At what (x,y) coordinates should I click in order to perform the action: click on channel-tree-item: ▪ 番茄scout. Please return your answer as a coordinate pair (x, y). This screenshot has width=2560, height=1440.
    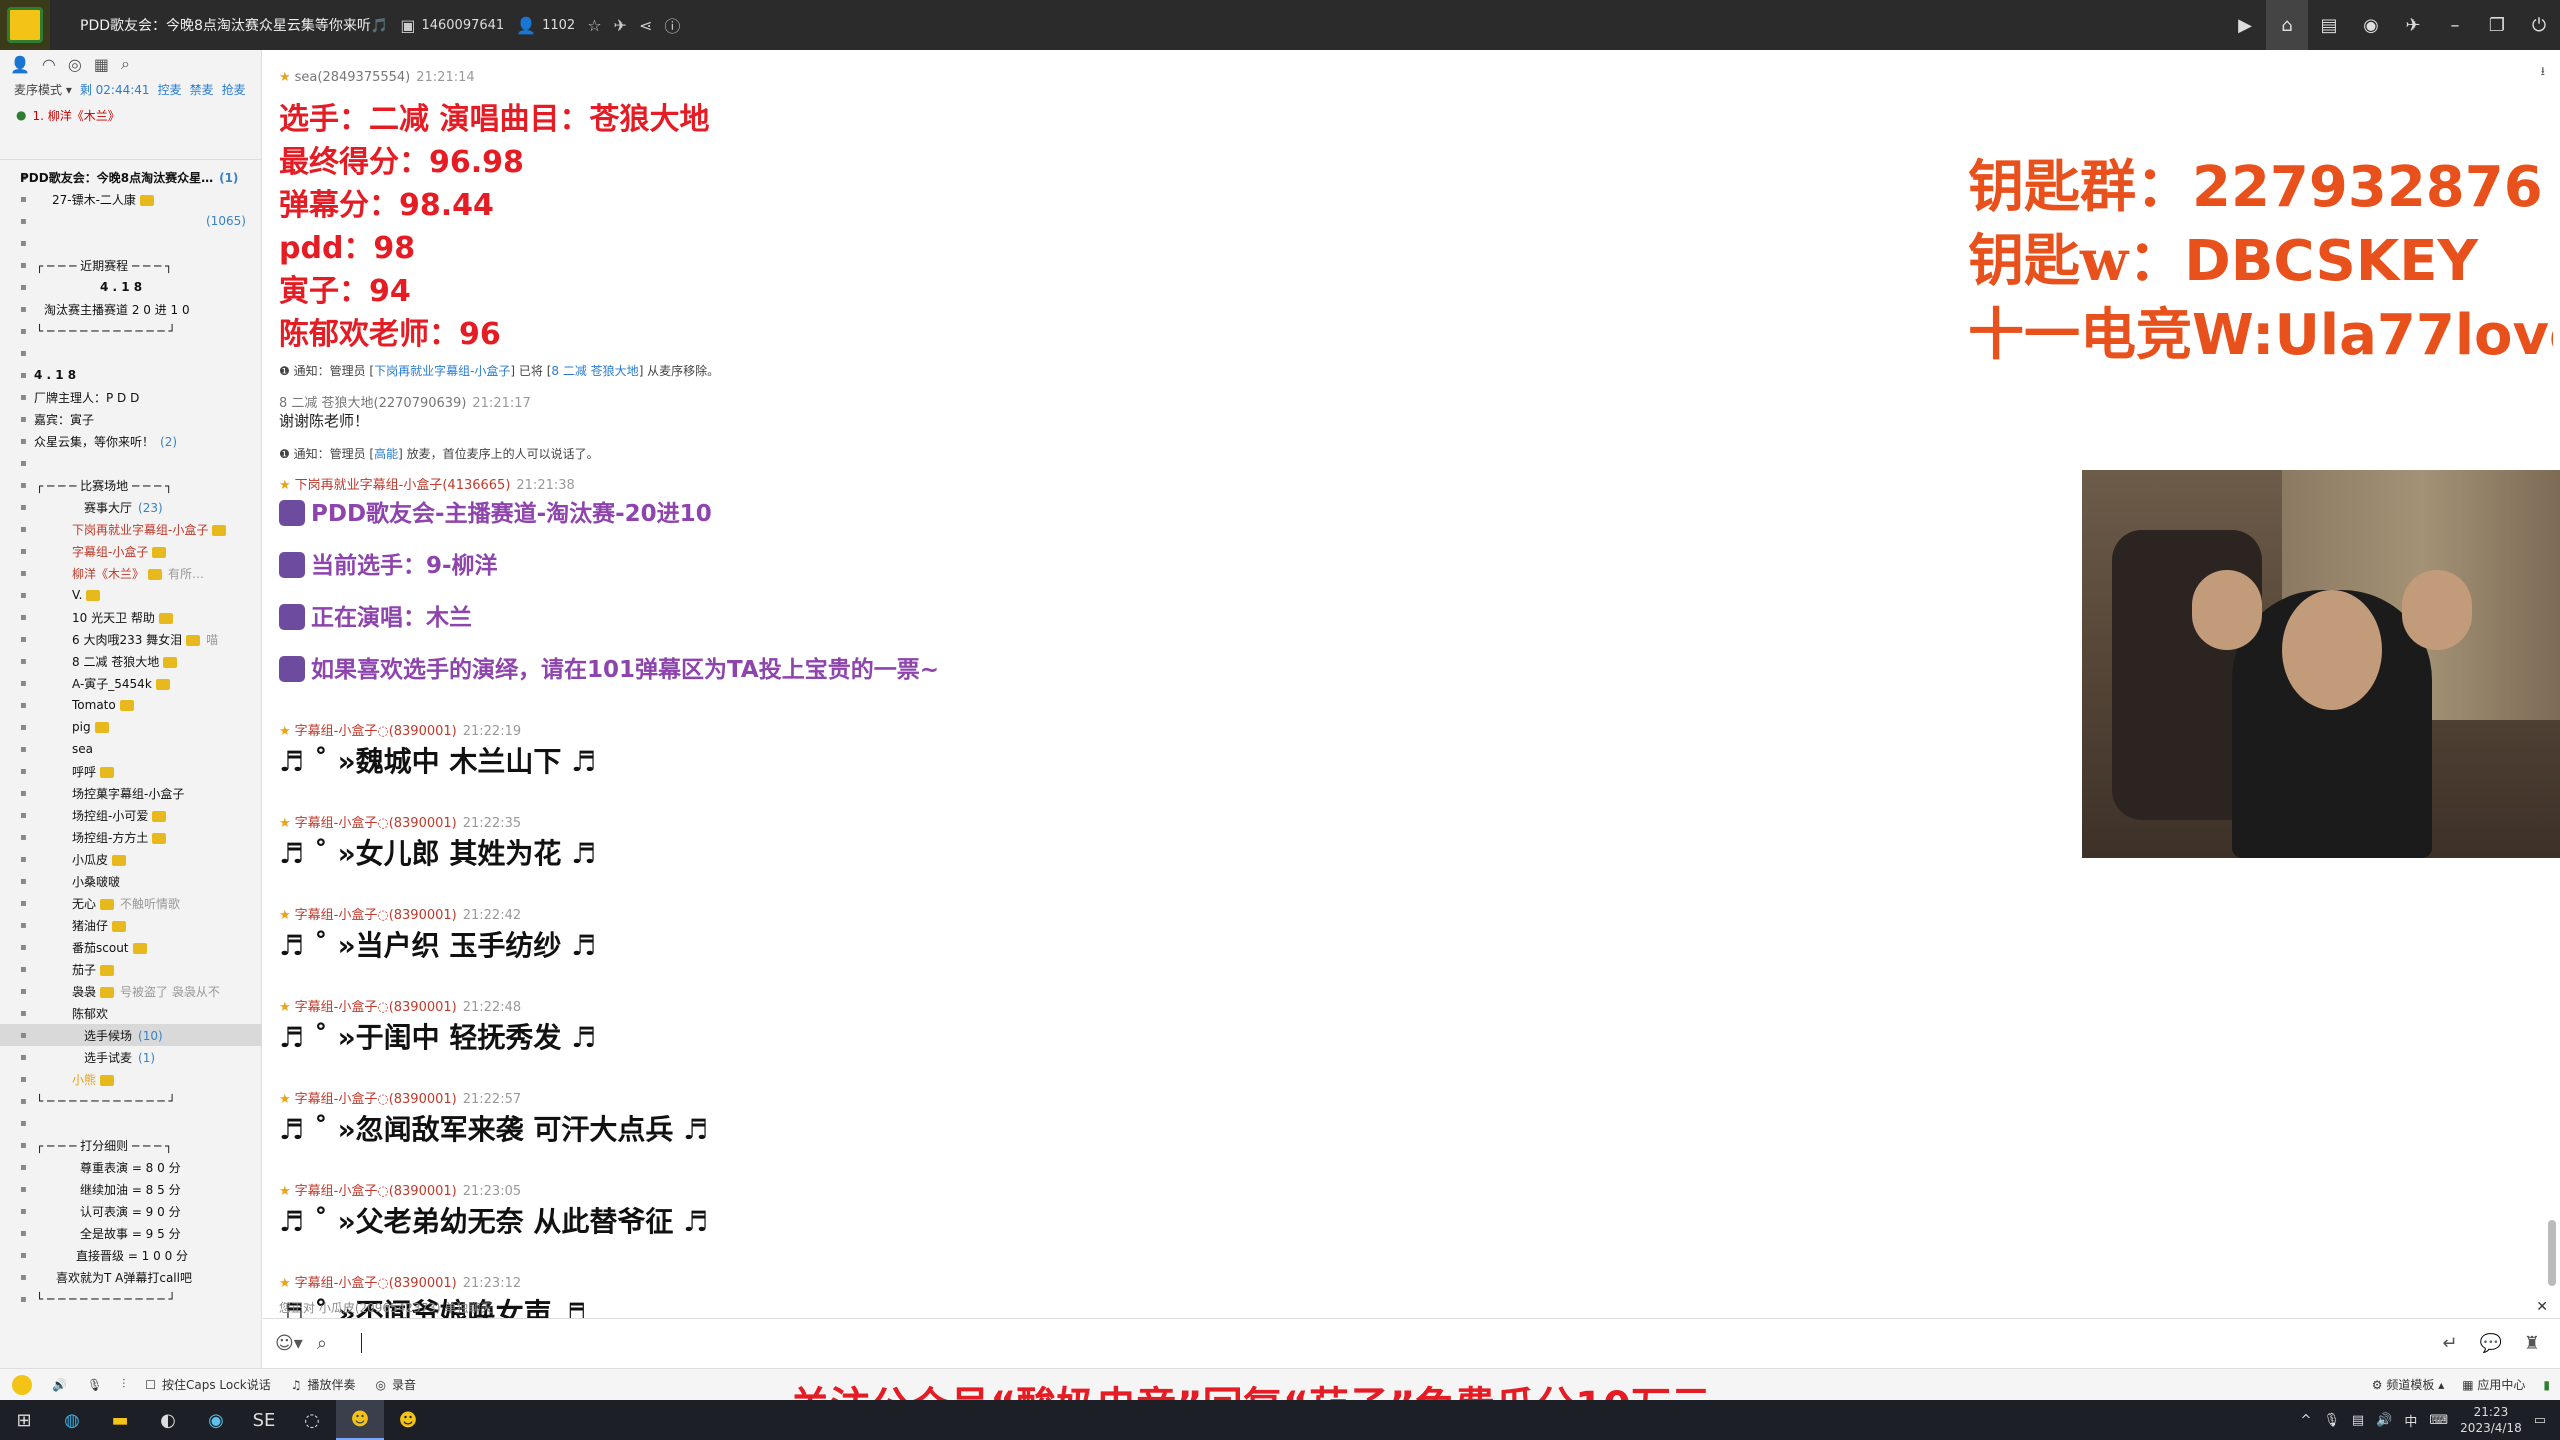
    Looking at the image, I should click on (130, 947).